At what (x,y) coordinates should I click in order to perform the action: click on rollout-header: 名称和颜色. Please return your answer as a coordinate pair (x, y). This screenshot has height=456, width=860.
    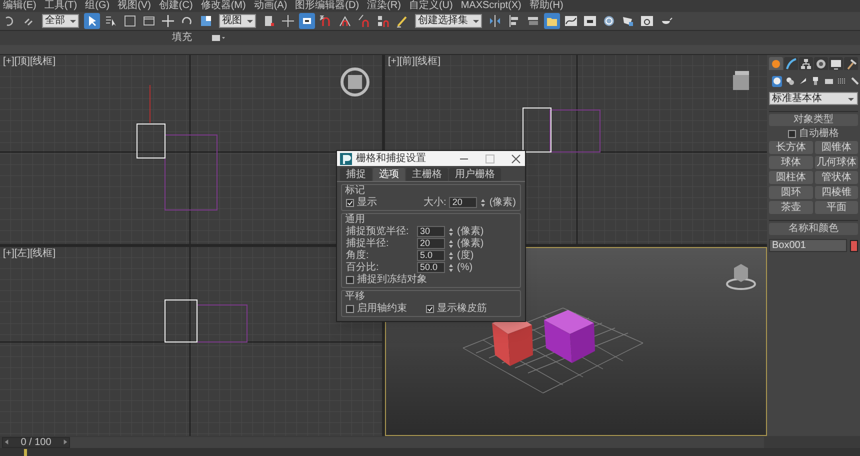
    Looking at the image, I should click on (813, 229).